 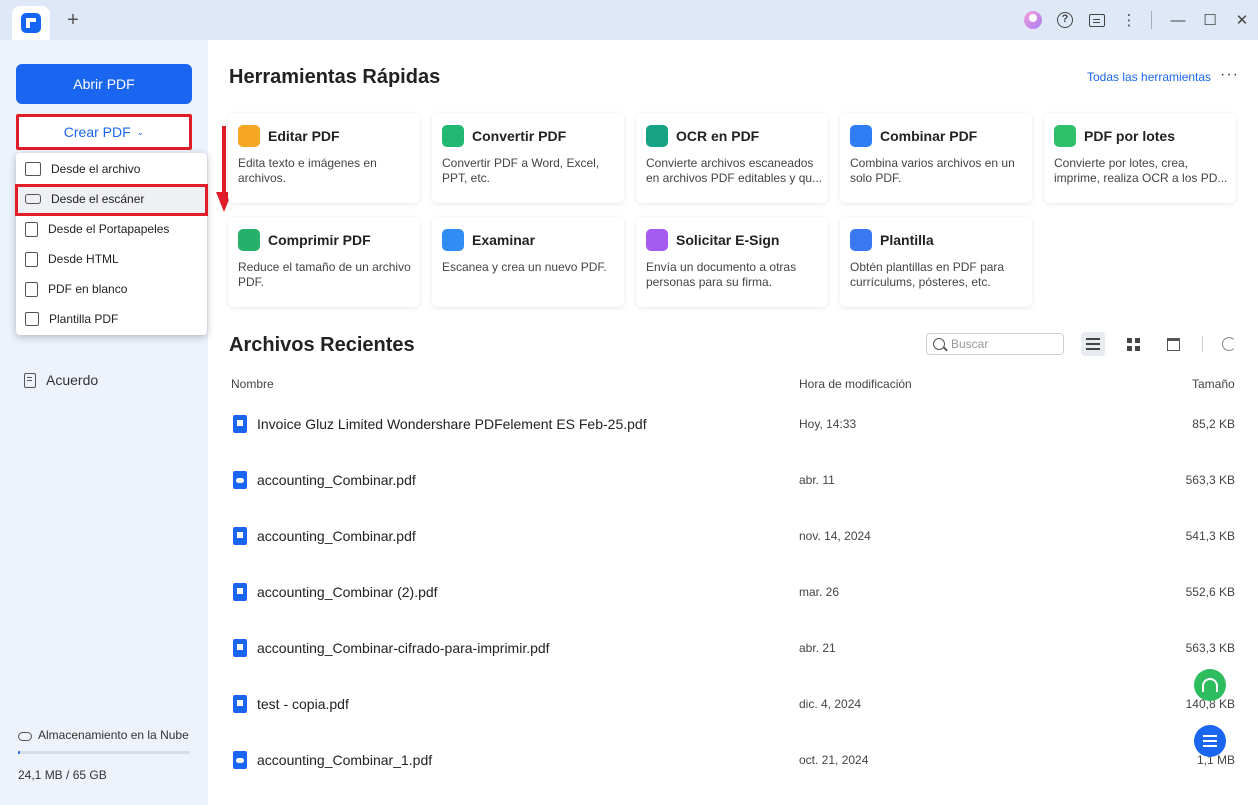 I want to click on cloud-storage-label: Almacenamiento en la Nube, so click(x=113, y=735).